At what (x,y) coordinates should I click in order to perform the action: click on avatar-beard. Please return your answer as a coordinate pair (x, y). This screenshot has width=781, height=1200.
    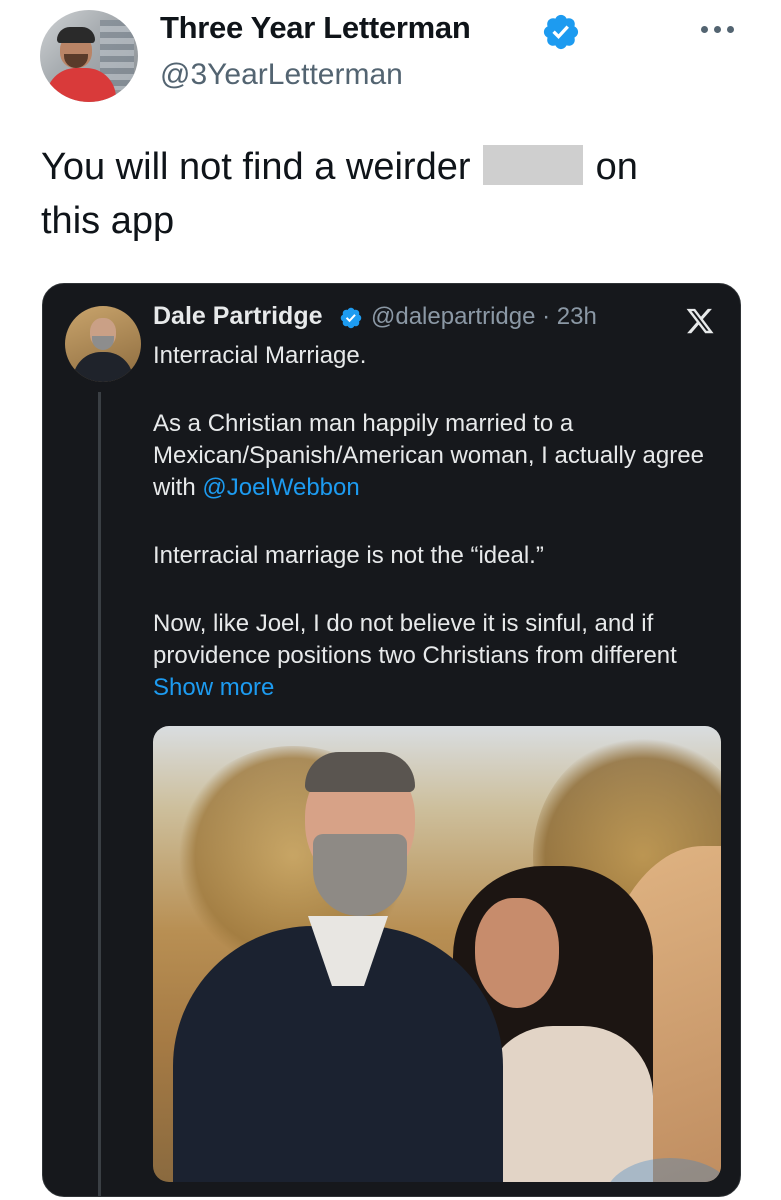
    Looking at the image, I should click on (103, 343).